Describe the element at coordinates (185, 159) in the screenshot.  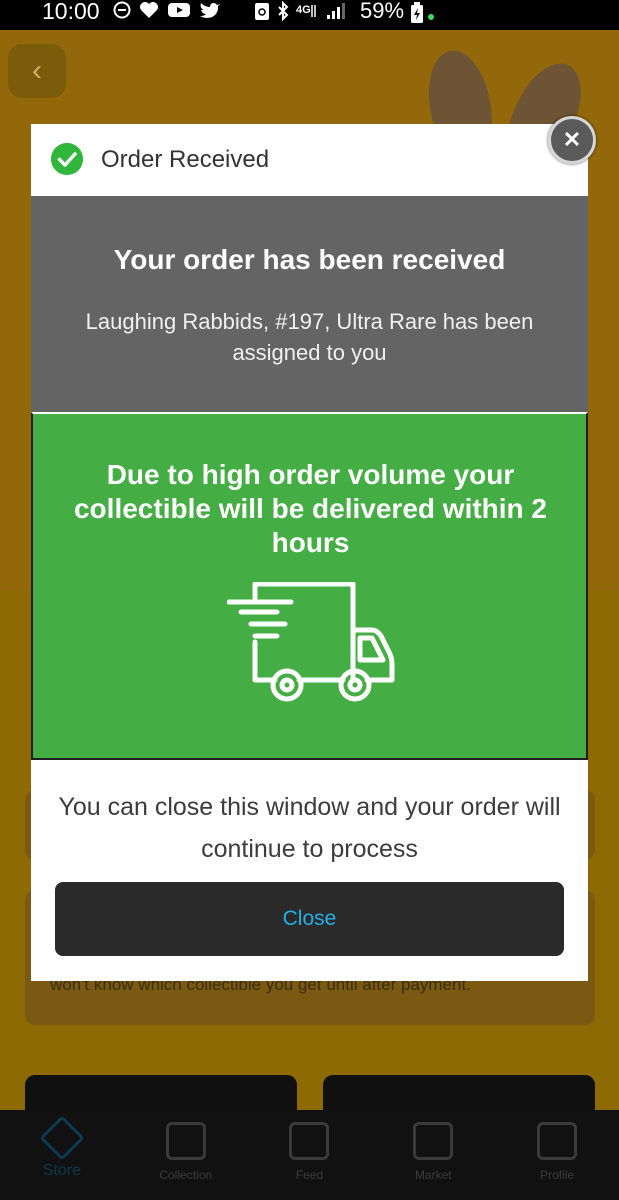
I see `dialog-title: Order Received` at that location.